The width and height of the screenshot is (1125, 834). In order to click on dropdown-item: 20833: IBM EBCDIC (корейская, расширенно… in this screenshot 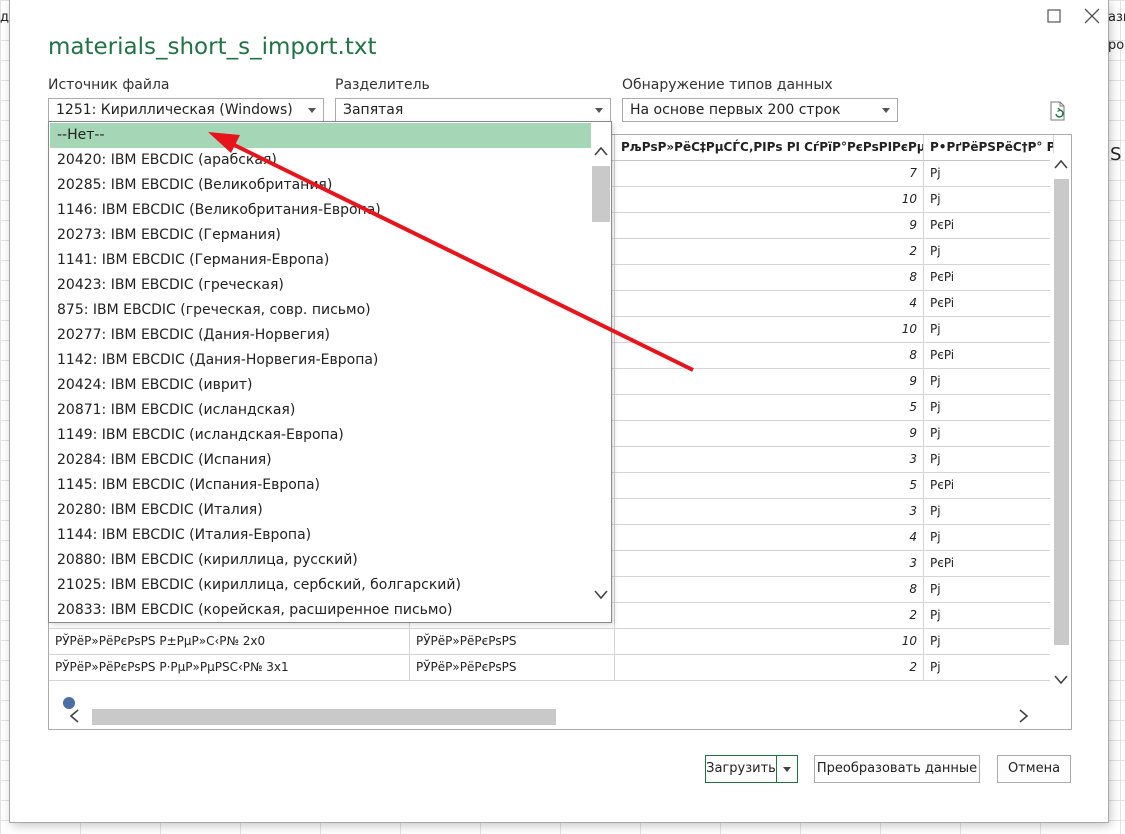, I will do `click(320, 610)`.